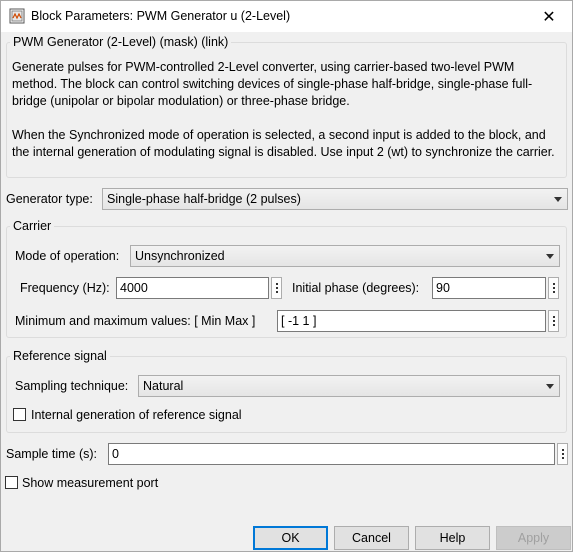 The width and height of the screenshot is (573, 552). Describe the element at coordinates (452, 538) in the screenshot. I see `help-button: Help` at that location.